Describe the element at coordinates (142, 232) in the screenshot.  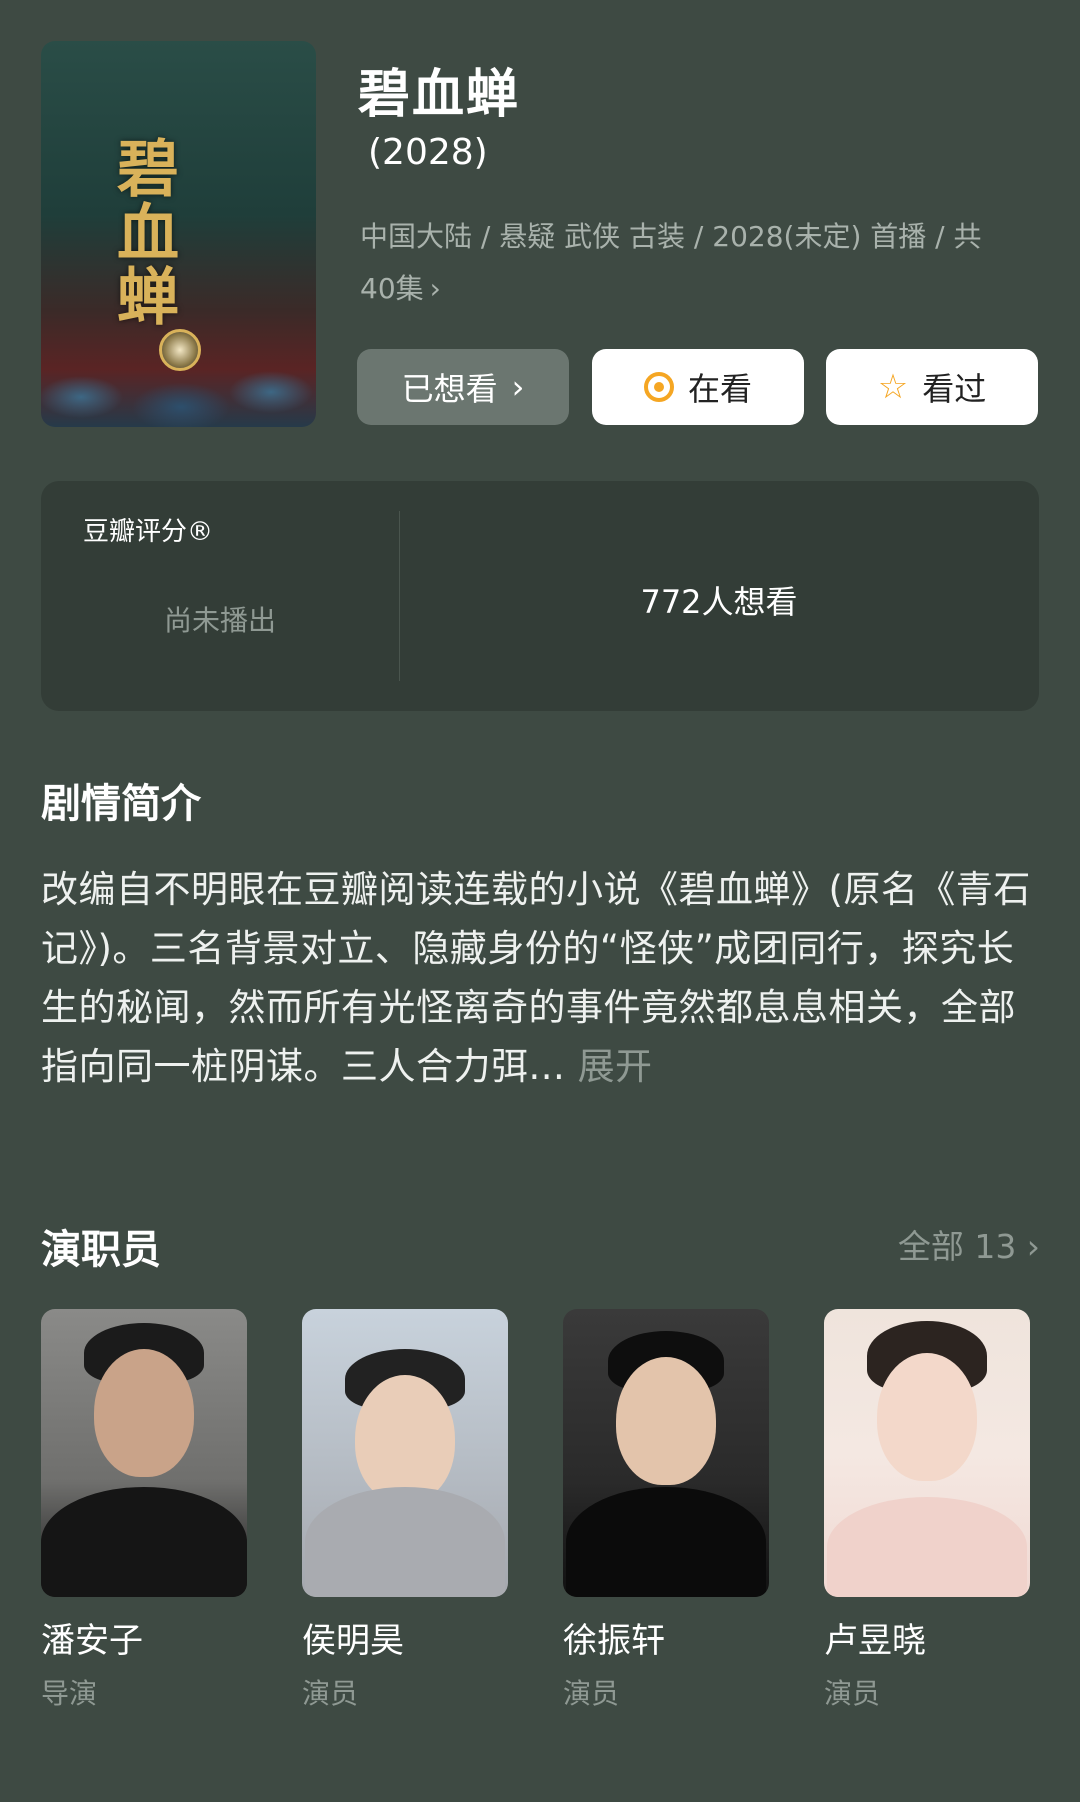
I see `poster-title-art: 碧血蝉` at that location.